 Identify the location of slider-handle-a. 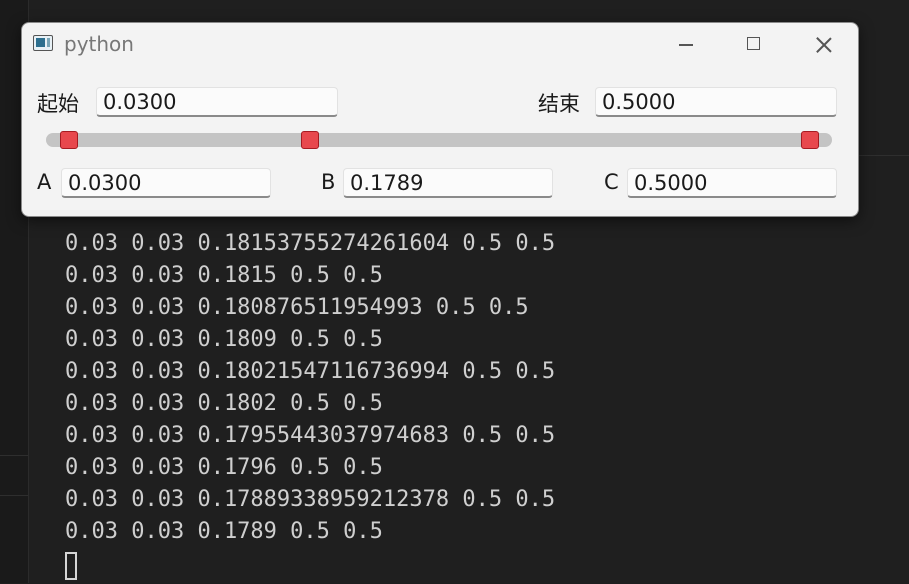
(69, 140).